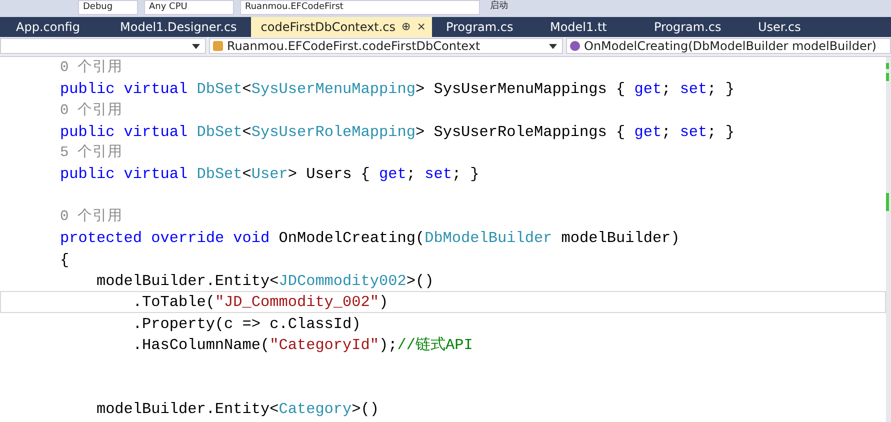 The image size is (891, 422). I want to click on pin-icon: ⊕, so click(406, 27).